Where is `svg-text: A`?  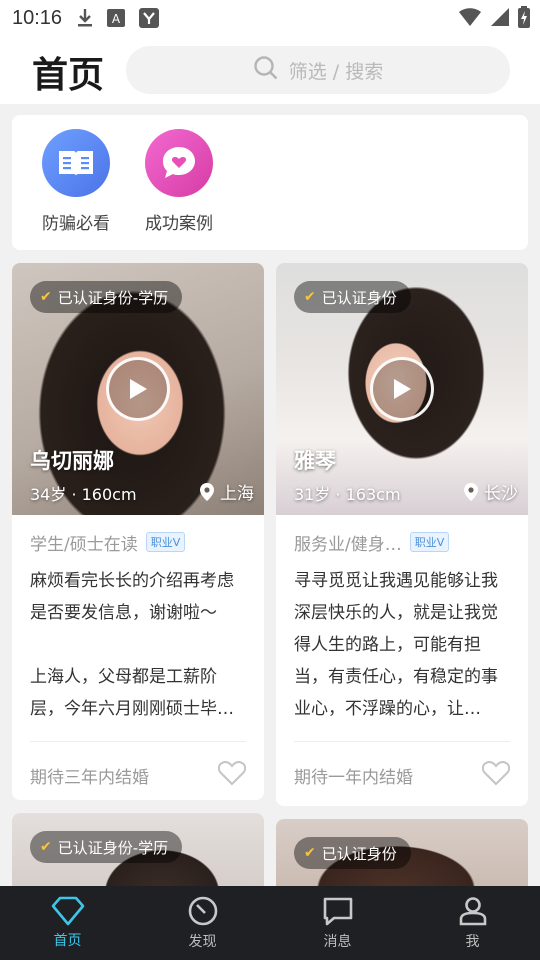 svg-text: A is located at coordinates (116, 19).